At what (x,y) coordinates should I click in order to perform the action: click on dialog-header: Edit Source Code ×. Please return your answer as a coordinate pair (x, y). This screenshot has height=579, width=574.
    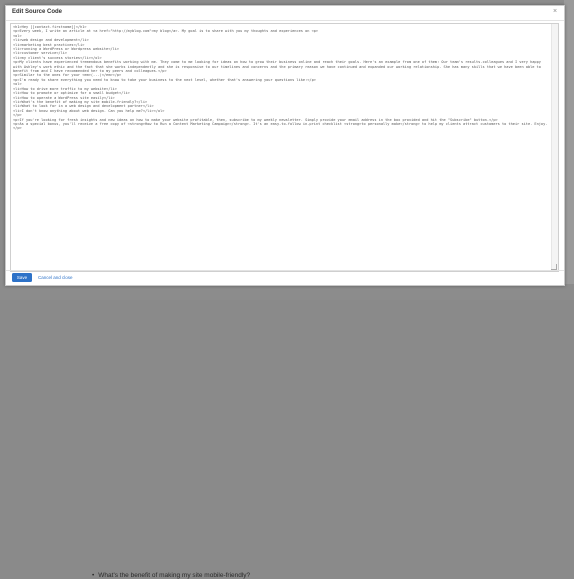
    Looking at the image, I should click on (285, 13).